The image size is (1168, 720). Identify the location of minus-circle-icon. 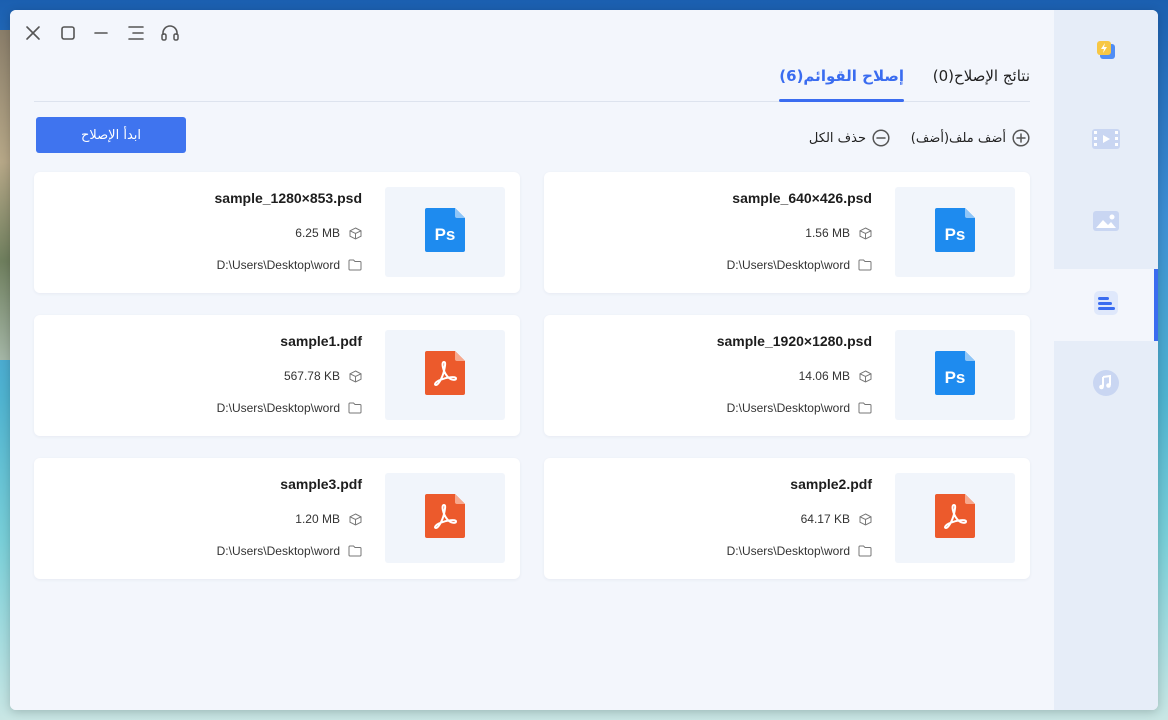
(881, 138).